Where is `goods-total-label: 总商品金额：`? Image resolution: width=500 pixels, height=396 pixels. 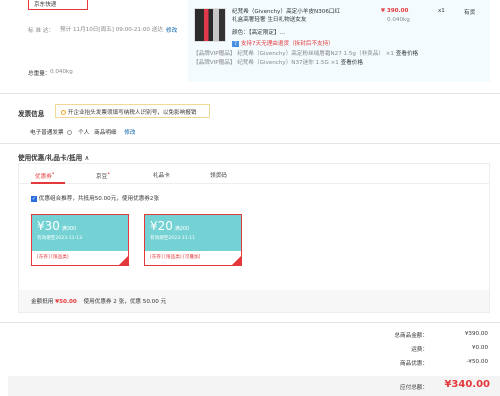 goods-total-label: 总商品金额： is located at coordinates (411, 336).